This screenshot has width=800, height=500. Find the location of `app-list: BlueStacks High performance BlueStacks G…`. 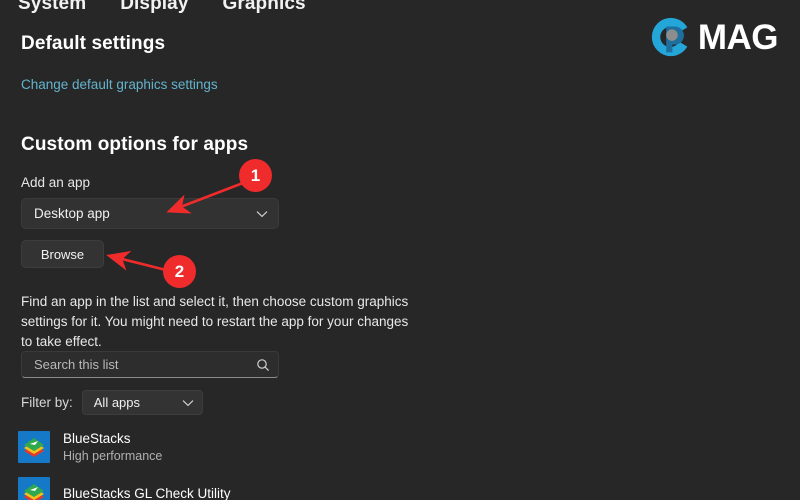

app-list: BlueStacks High performance BlueStacks G… is located at coordinates (183, 462).